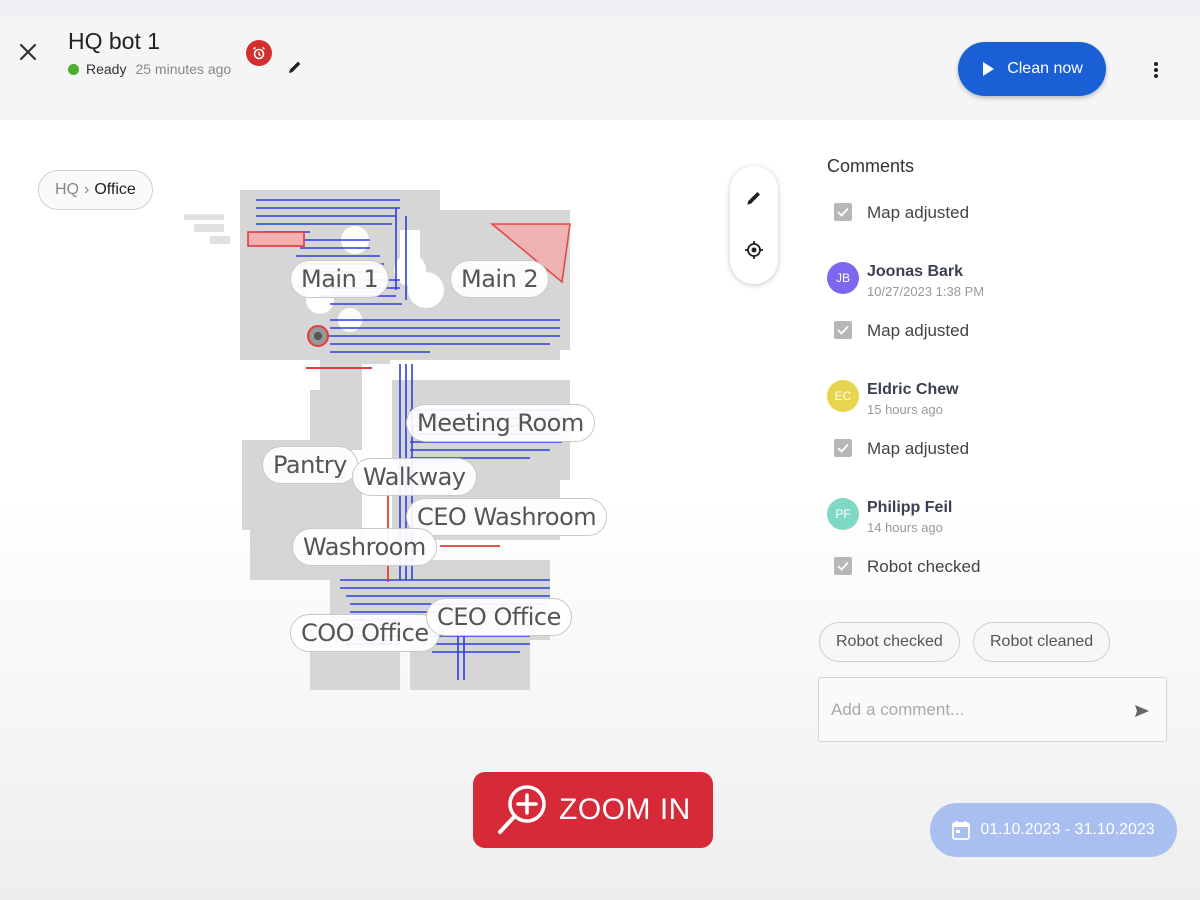  What do you see at coordinates (625, 809) in the screenshot?
I see `zoom-in-label: ZOOM IN` at bounding box center [625, 809].